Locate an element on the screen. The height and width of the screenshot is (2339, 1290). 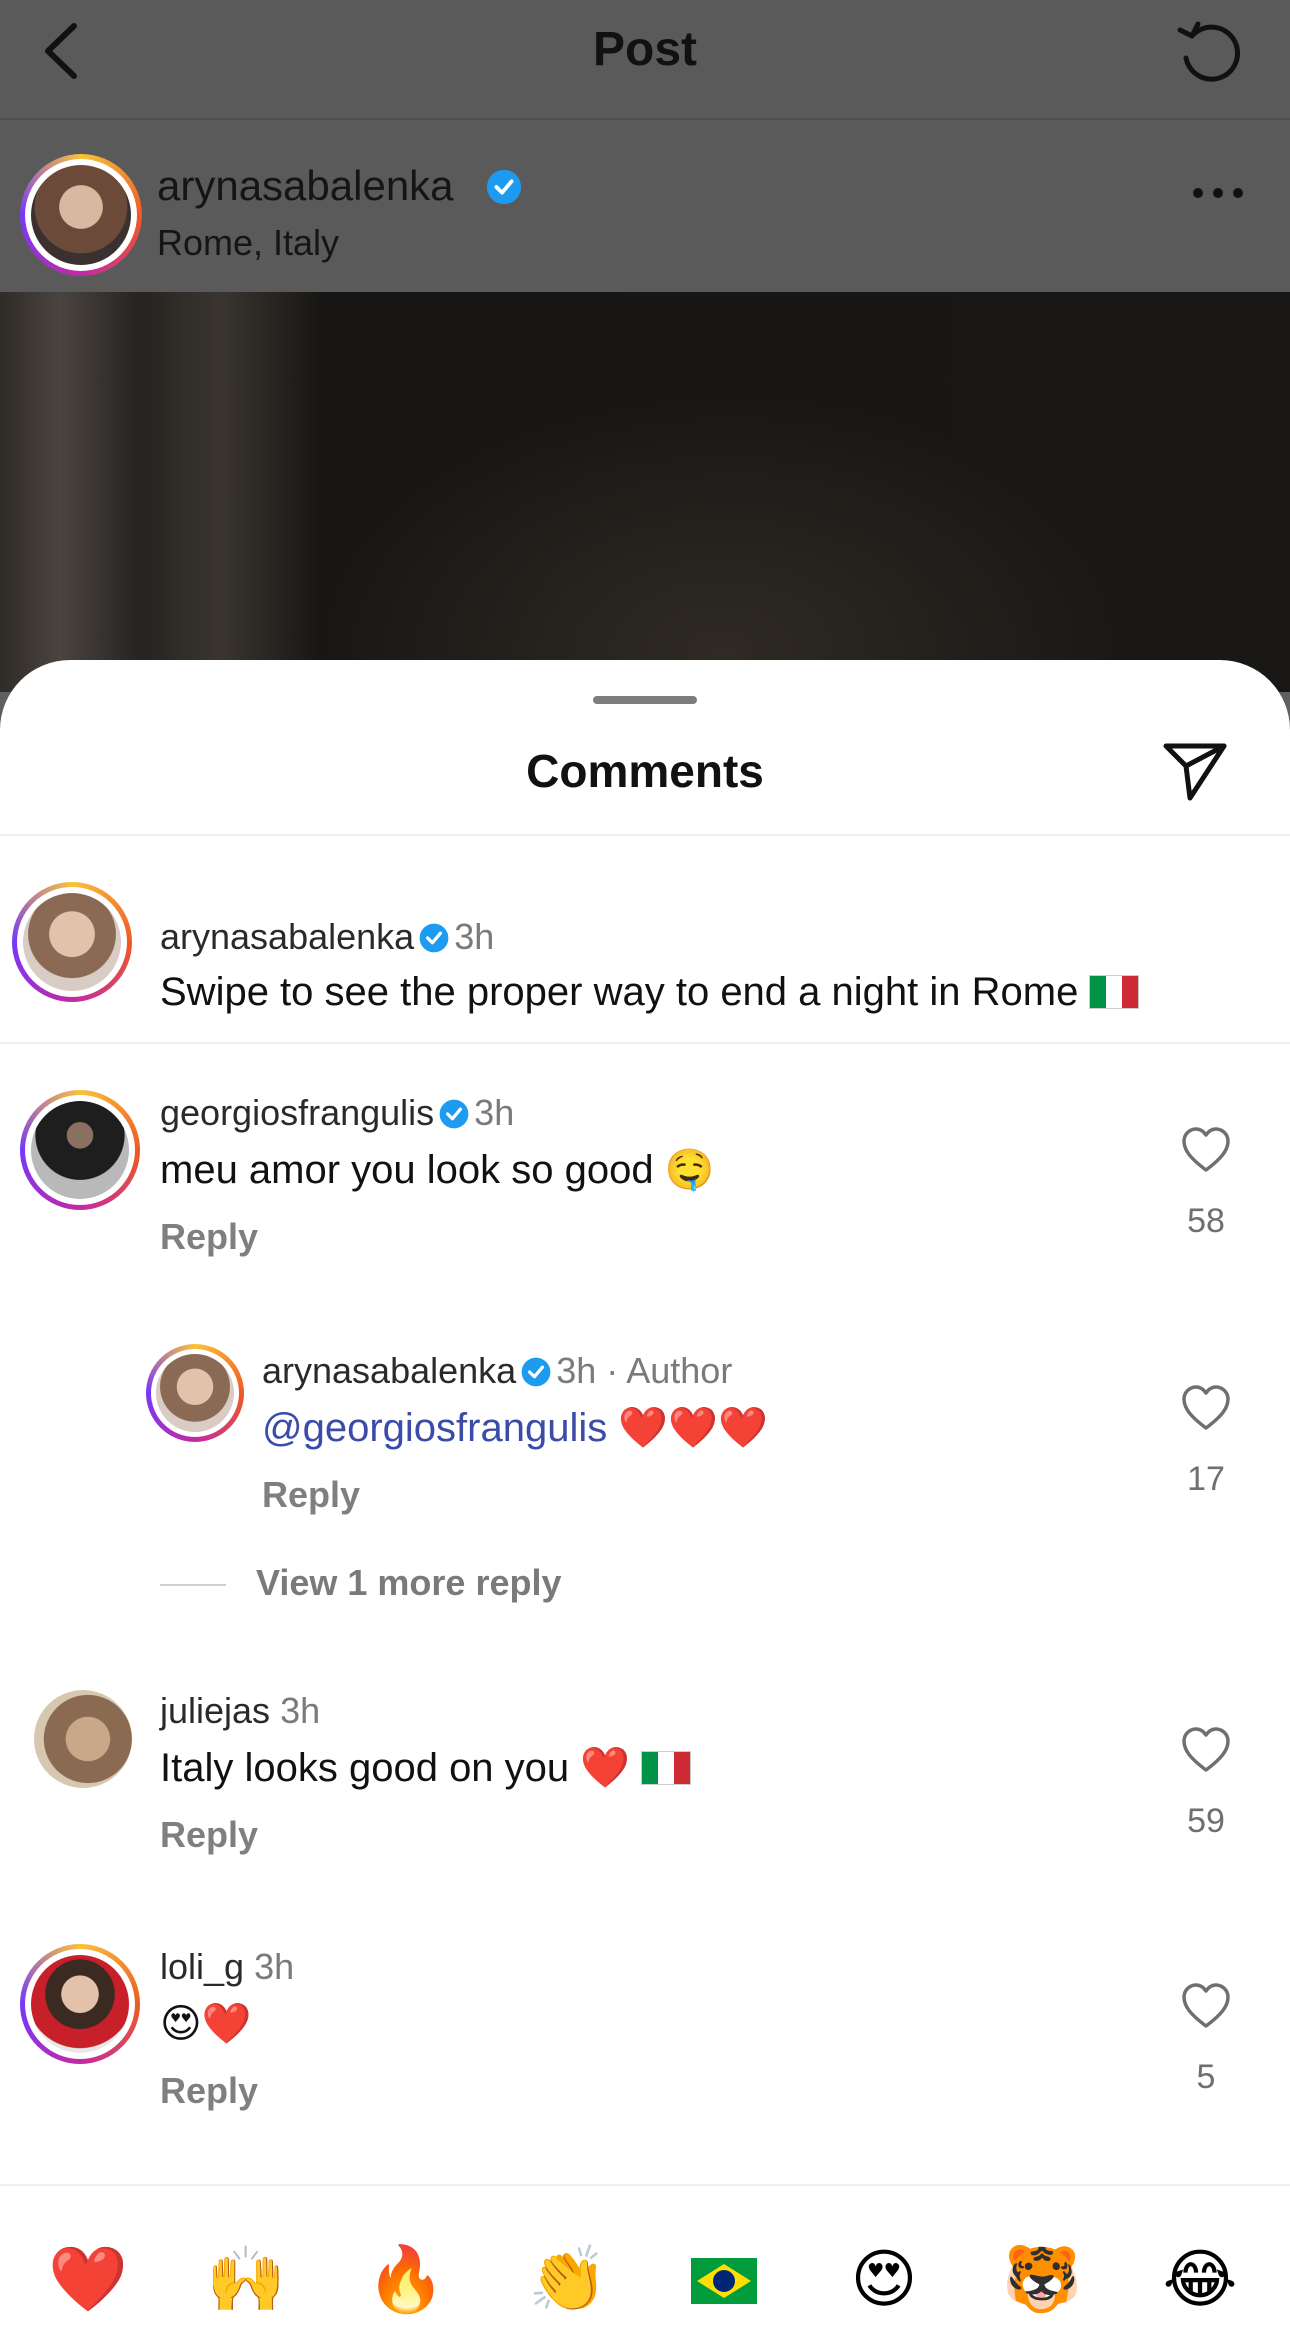
post-author-avatar is located at coordinates (81, 215).